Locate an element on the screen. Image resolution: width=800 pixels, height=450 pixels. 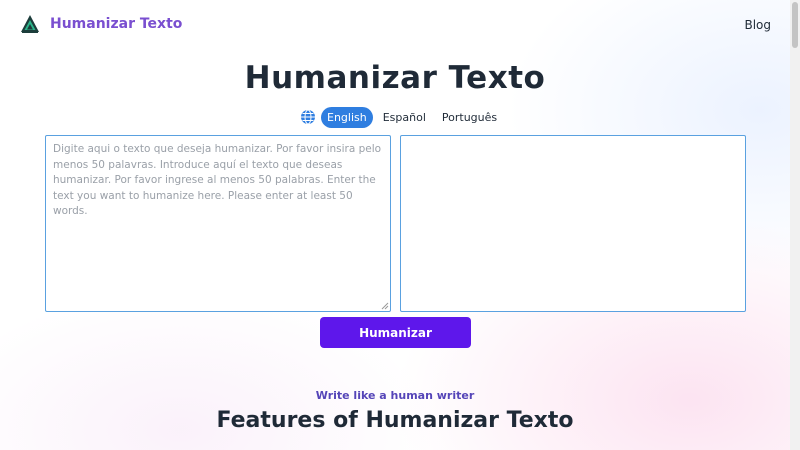
site-header: Humanizar Texto Blog is located at coordinates (395, 25).